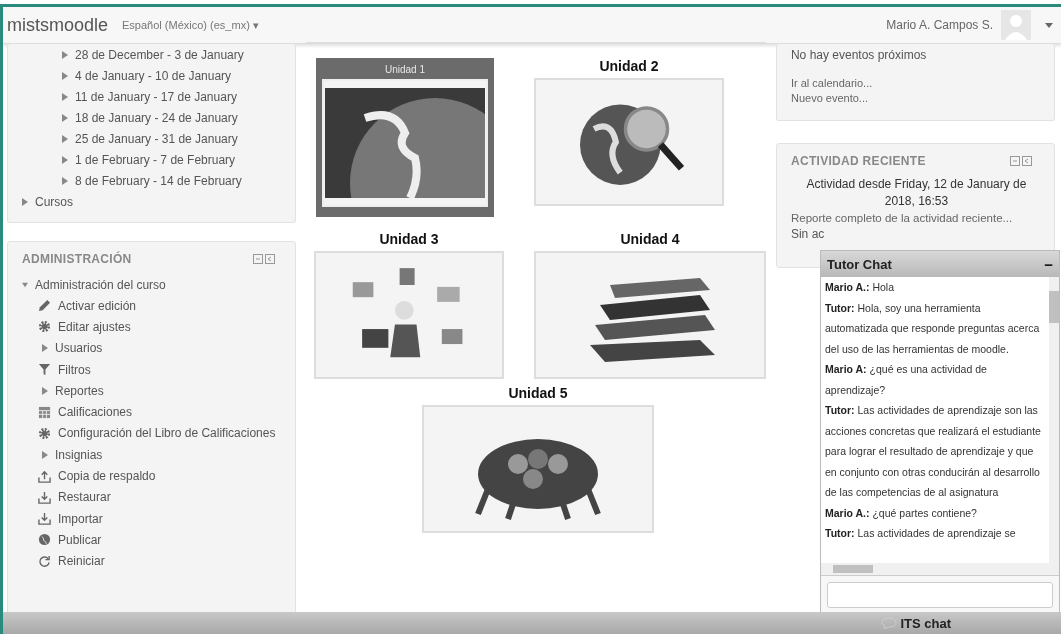 The height and width of the screenshot is (634, 1061). I want to click on horizontal-scrollbar, so click(940, 569).